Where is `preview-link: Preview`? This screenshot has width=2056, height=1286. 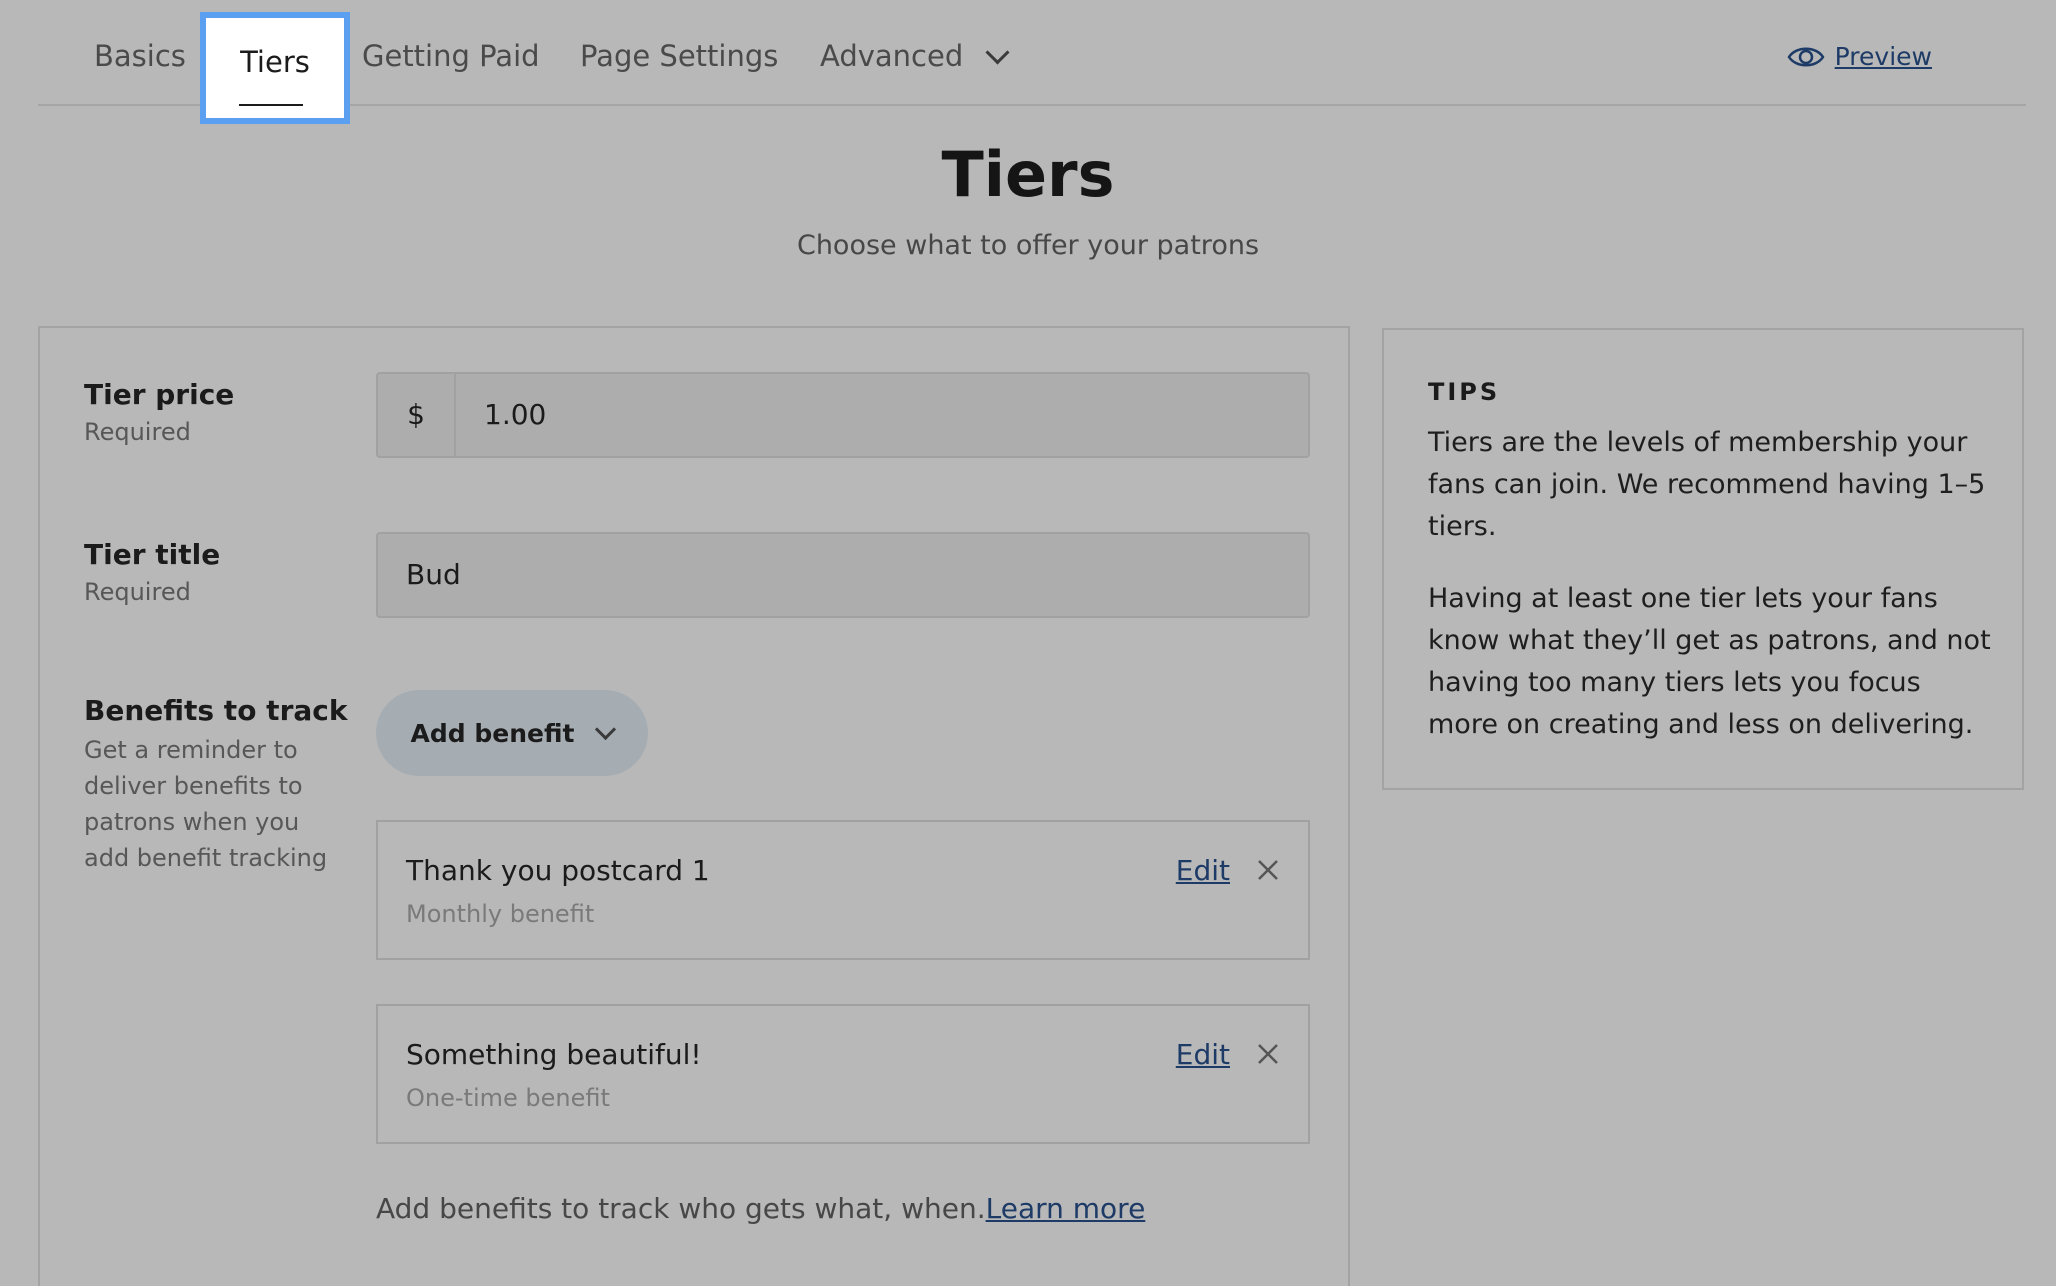 preview-link: Preview is located at coordinates (1859, 56).